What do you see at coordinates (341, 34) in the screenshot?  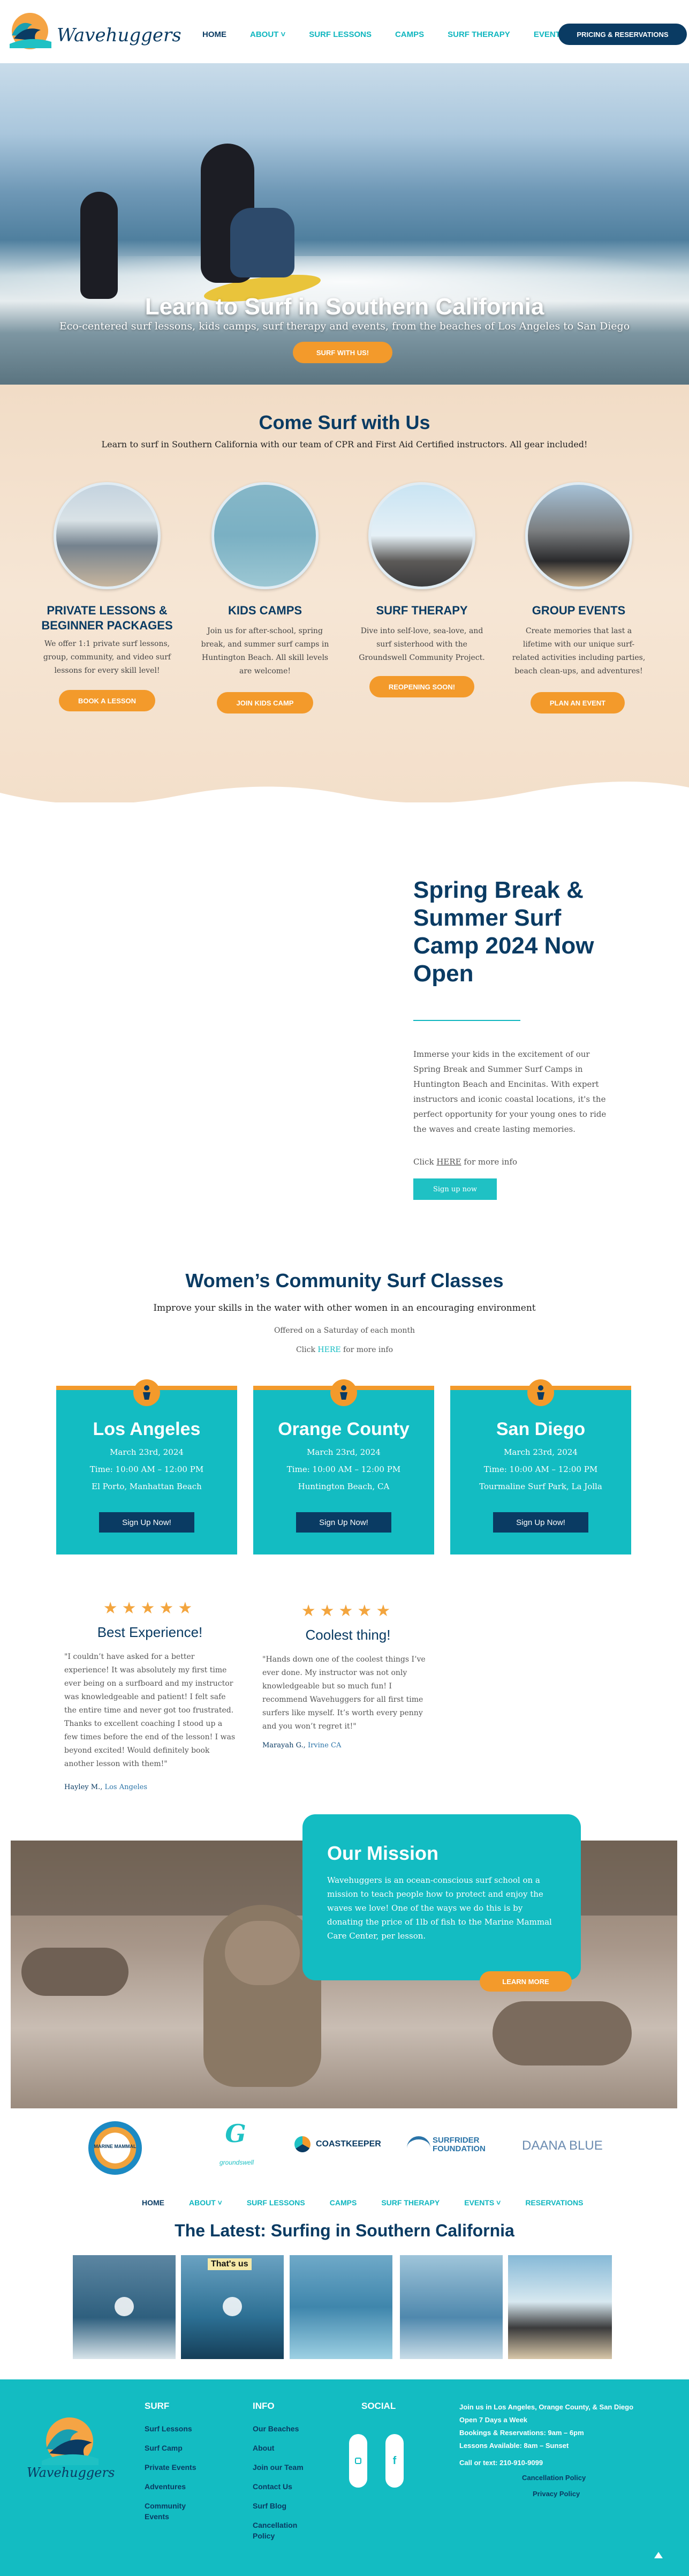 I see `nav-surf-lessons: SURF LESSONS` at bounding box center [341, 34].